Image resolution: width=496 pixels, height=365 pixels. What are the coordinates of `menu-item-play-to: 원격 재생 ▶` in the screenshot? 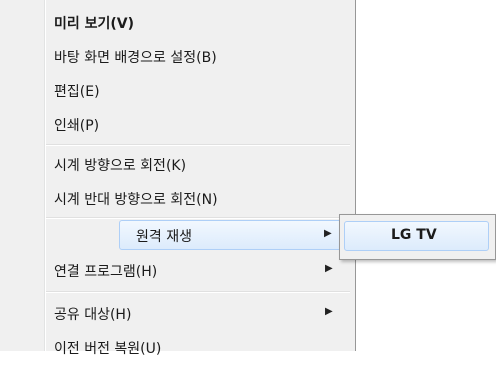 It's located at (233, 235).